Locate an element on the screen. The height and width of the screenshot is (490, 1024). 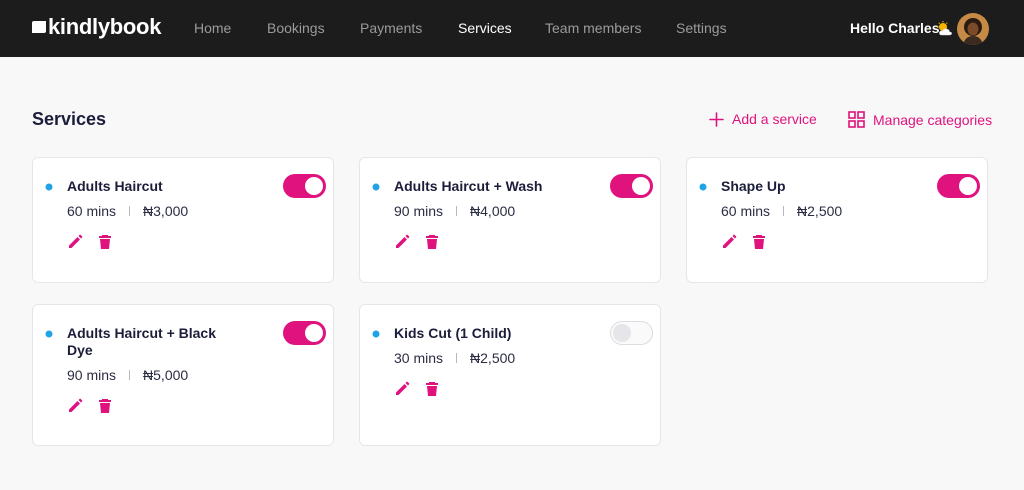
service-duration: 30 mins is located at coordinates (419, 358).